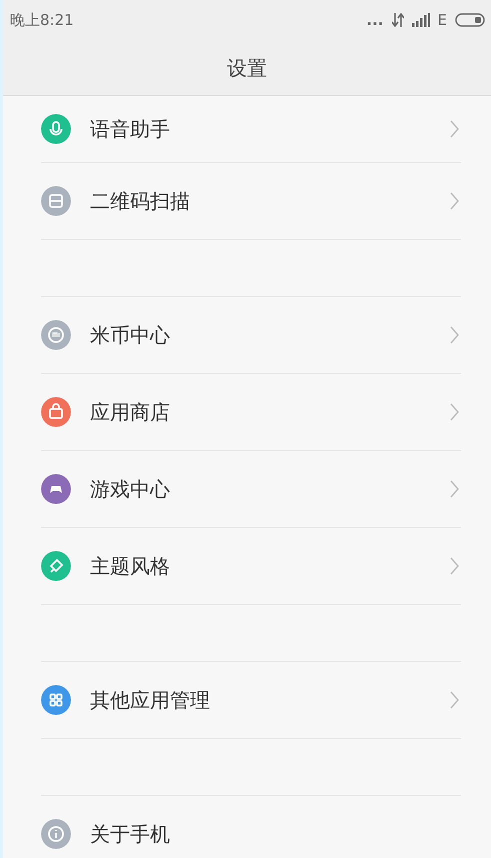 The width and height of the screenshot is (491, 858). I want to click on status-time: 晚上8:21, so click(42, 20).